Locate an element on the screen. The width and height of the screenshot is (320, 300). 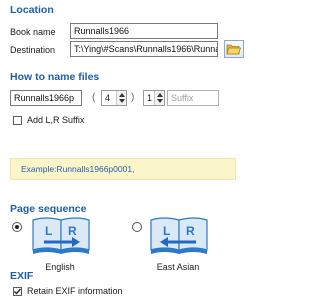
paren-close: ) is located at coordinates (133, 97).